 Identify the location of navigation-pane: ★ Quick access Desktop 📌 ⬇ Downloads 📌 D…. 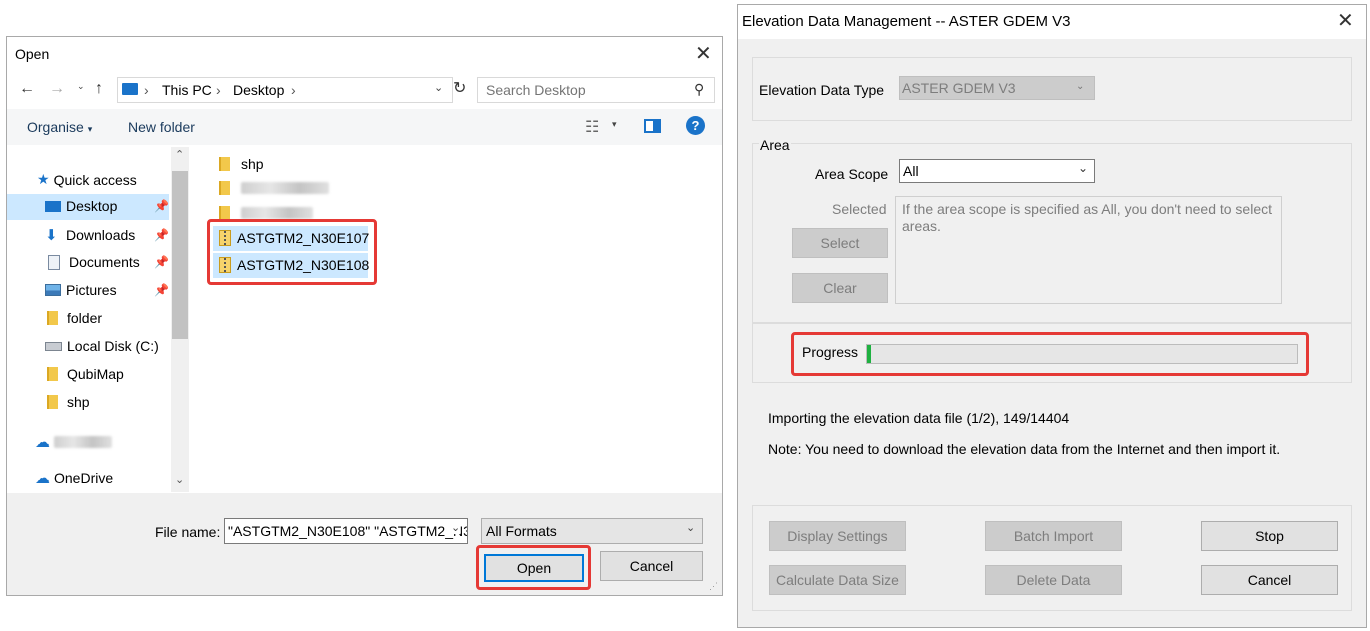
(98, 319).